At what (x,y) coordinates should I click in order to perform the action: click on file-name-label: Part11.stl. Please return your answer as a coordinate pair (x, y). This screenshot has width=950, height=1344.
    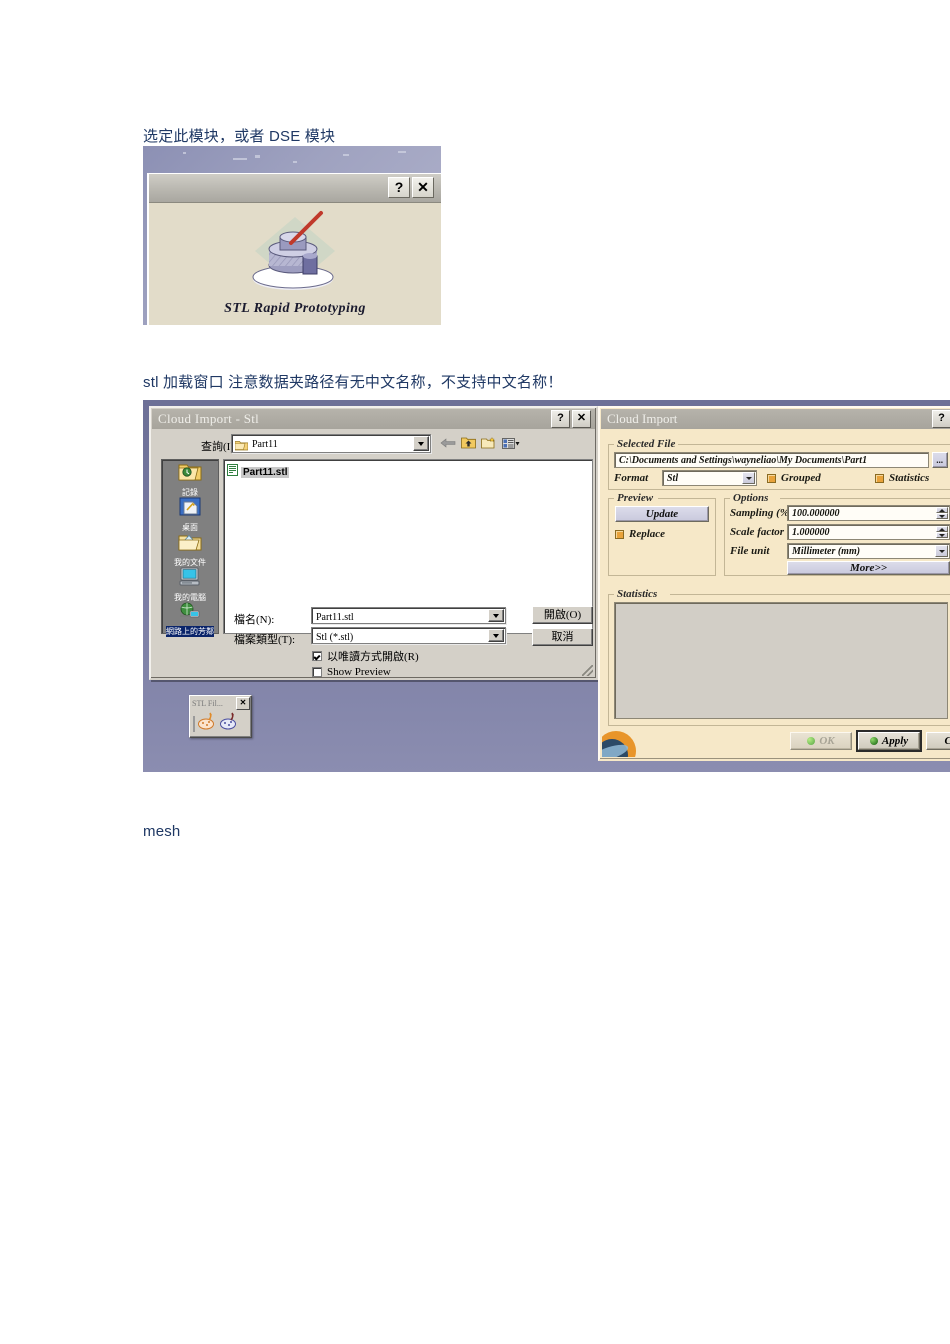
    Looking at the image, I should click on (265, 472).